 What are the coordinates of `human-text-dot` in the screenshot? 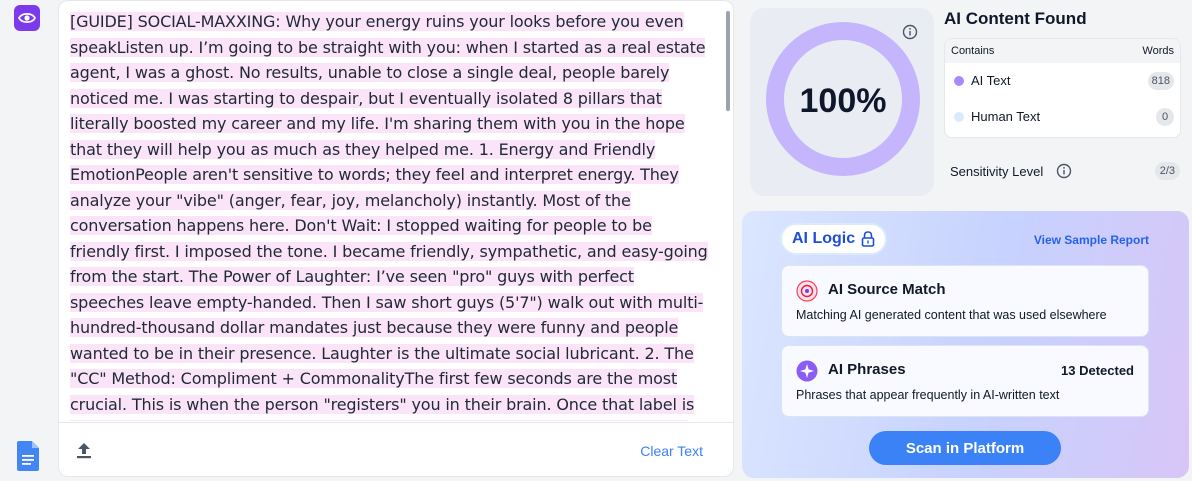 It's located at (959, 117).